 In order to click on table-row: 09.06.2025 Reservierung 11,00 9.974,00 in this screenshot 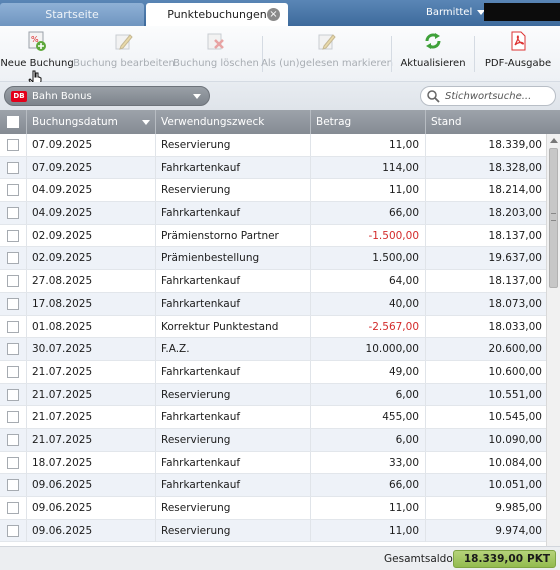, I will do `click(273, 531)`.